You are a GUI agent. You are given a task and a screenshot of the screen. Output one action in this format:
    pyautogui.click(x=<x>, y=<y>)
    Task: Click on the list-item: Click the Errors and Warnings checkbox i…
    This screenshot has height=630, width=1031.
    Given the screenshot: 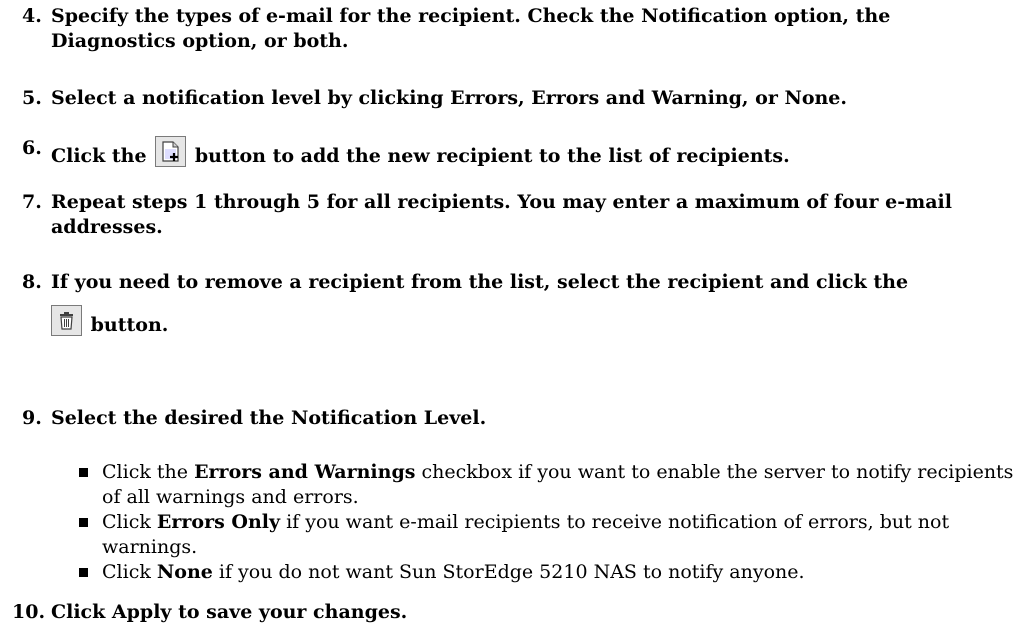 What is the action you would take?
    pyautogui.click(x=547, y=485)
    